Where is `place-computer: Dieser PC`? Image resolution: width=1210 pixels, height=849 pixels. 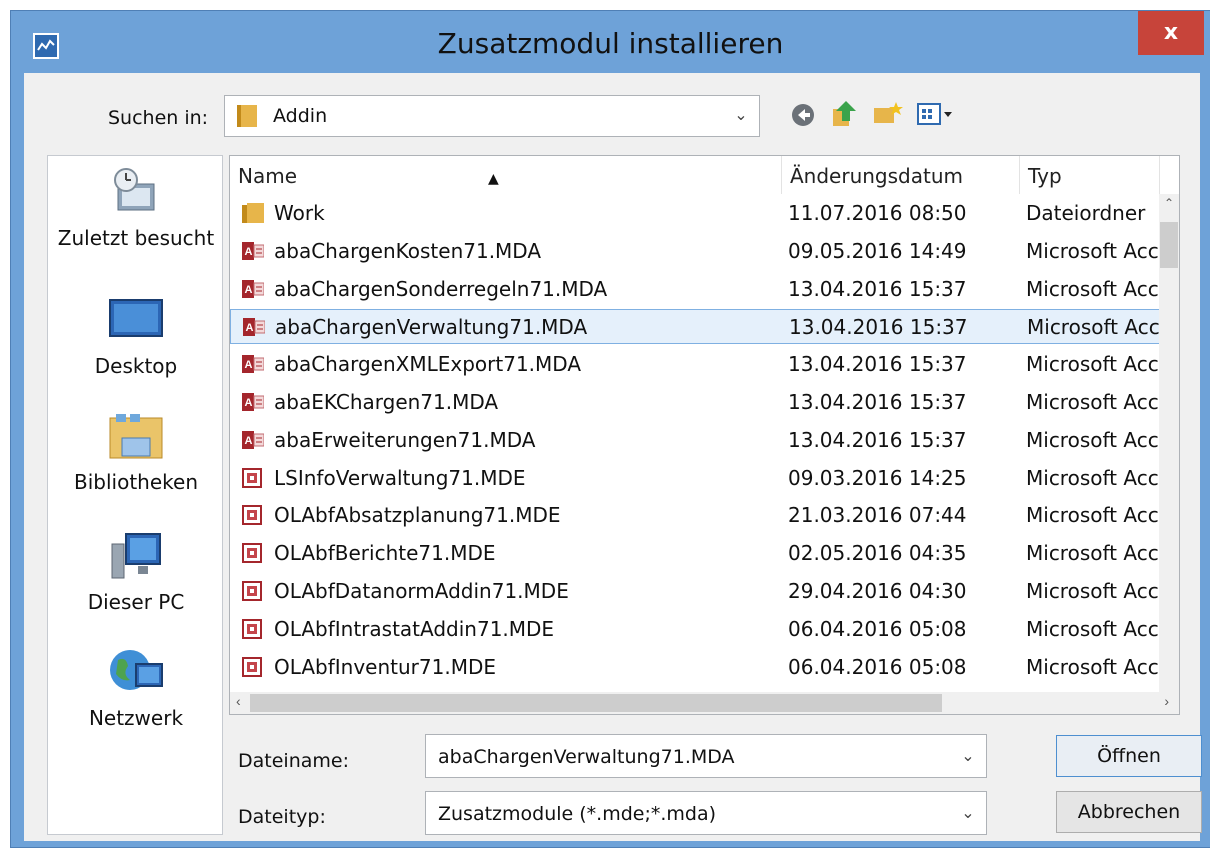 place-computer: Dieser PC is located at coordinates (136, 572).